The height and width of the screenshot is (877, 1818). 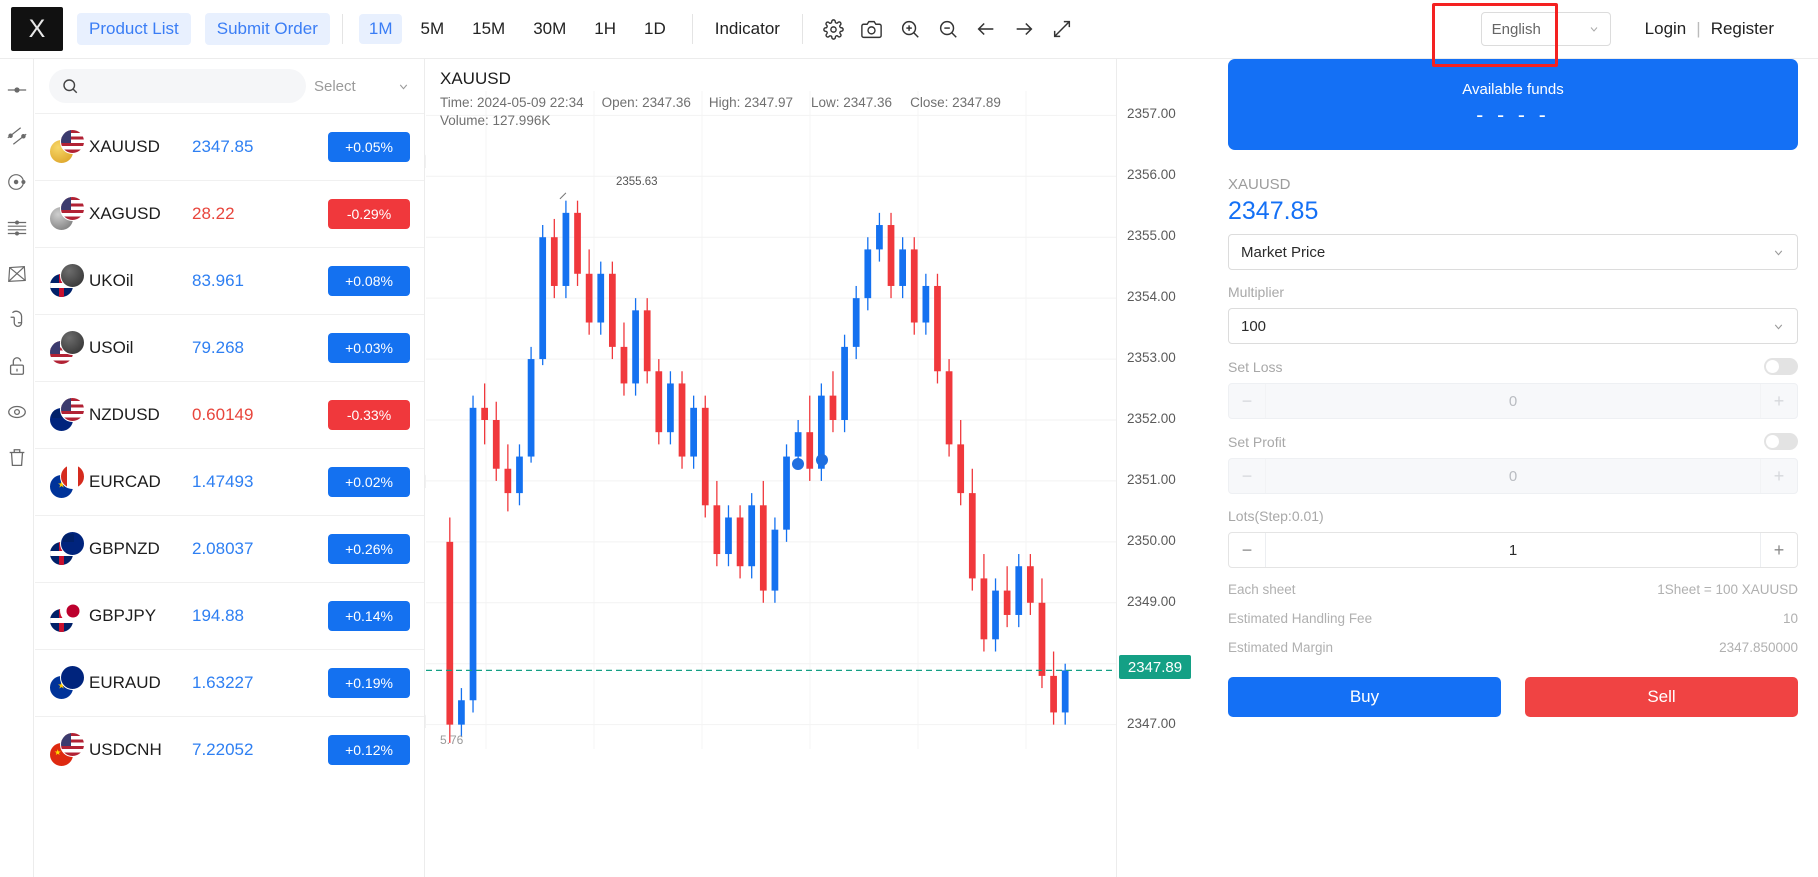 I want to click on timeframe-1h: 1H, so click(x=605, y=29).